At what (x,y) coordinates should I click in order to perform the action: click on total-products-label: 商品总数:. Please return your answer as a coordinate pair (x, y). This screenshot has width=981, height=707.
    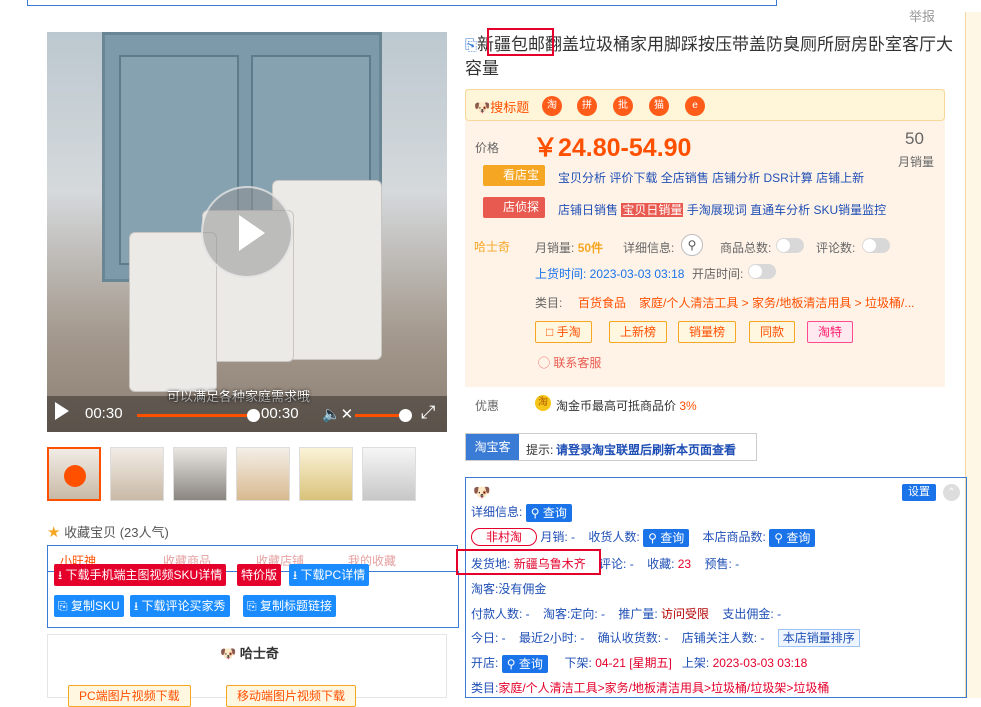
    Looking at the image, I should click on (746, 248).